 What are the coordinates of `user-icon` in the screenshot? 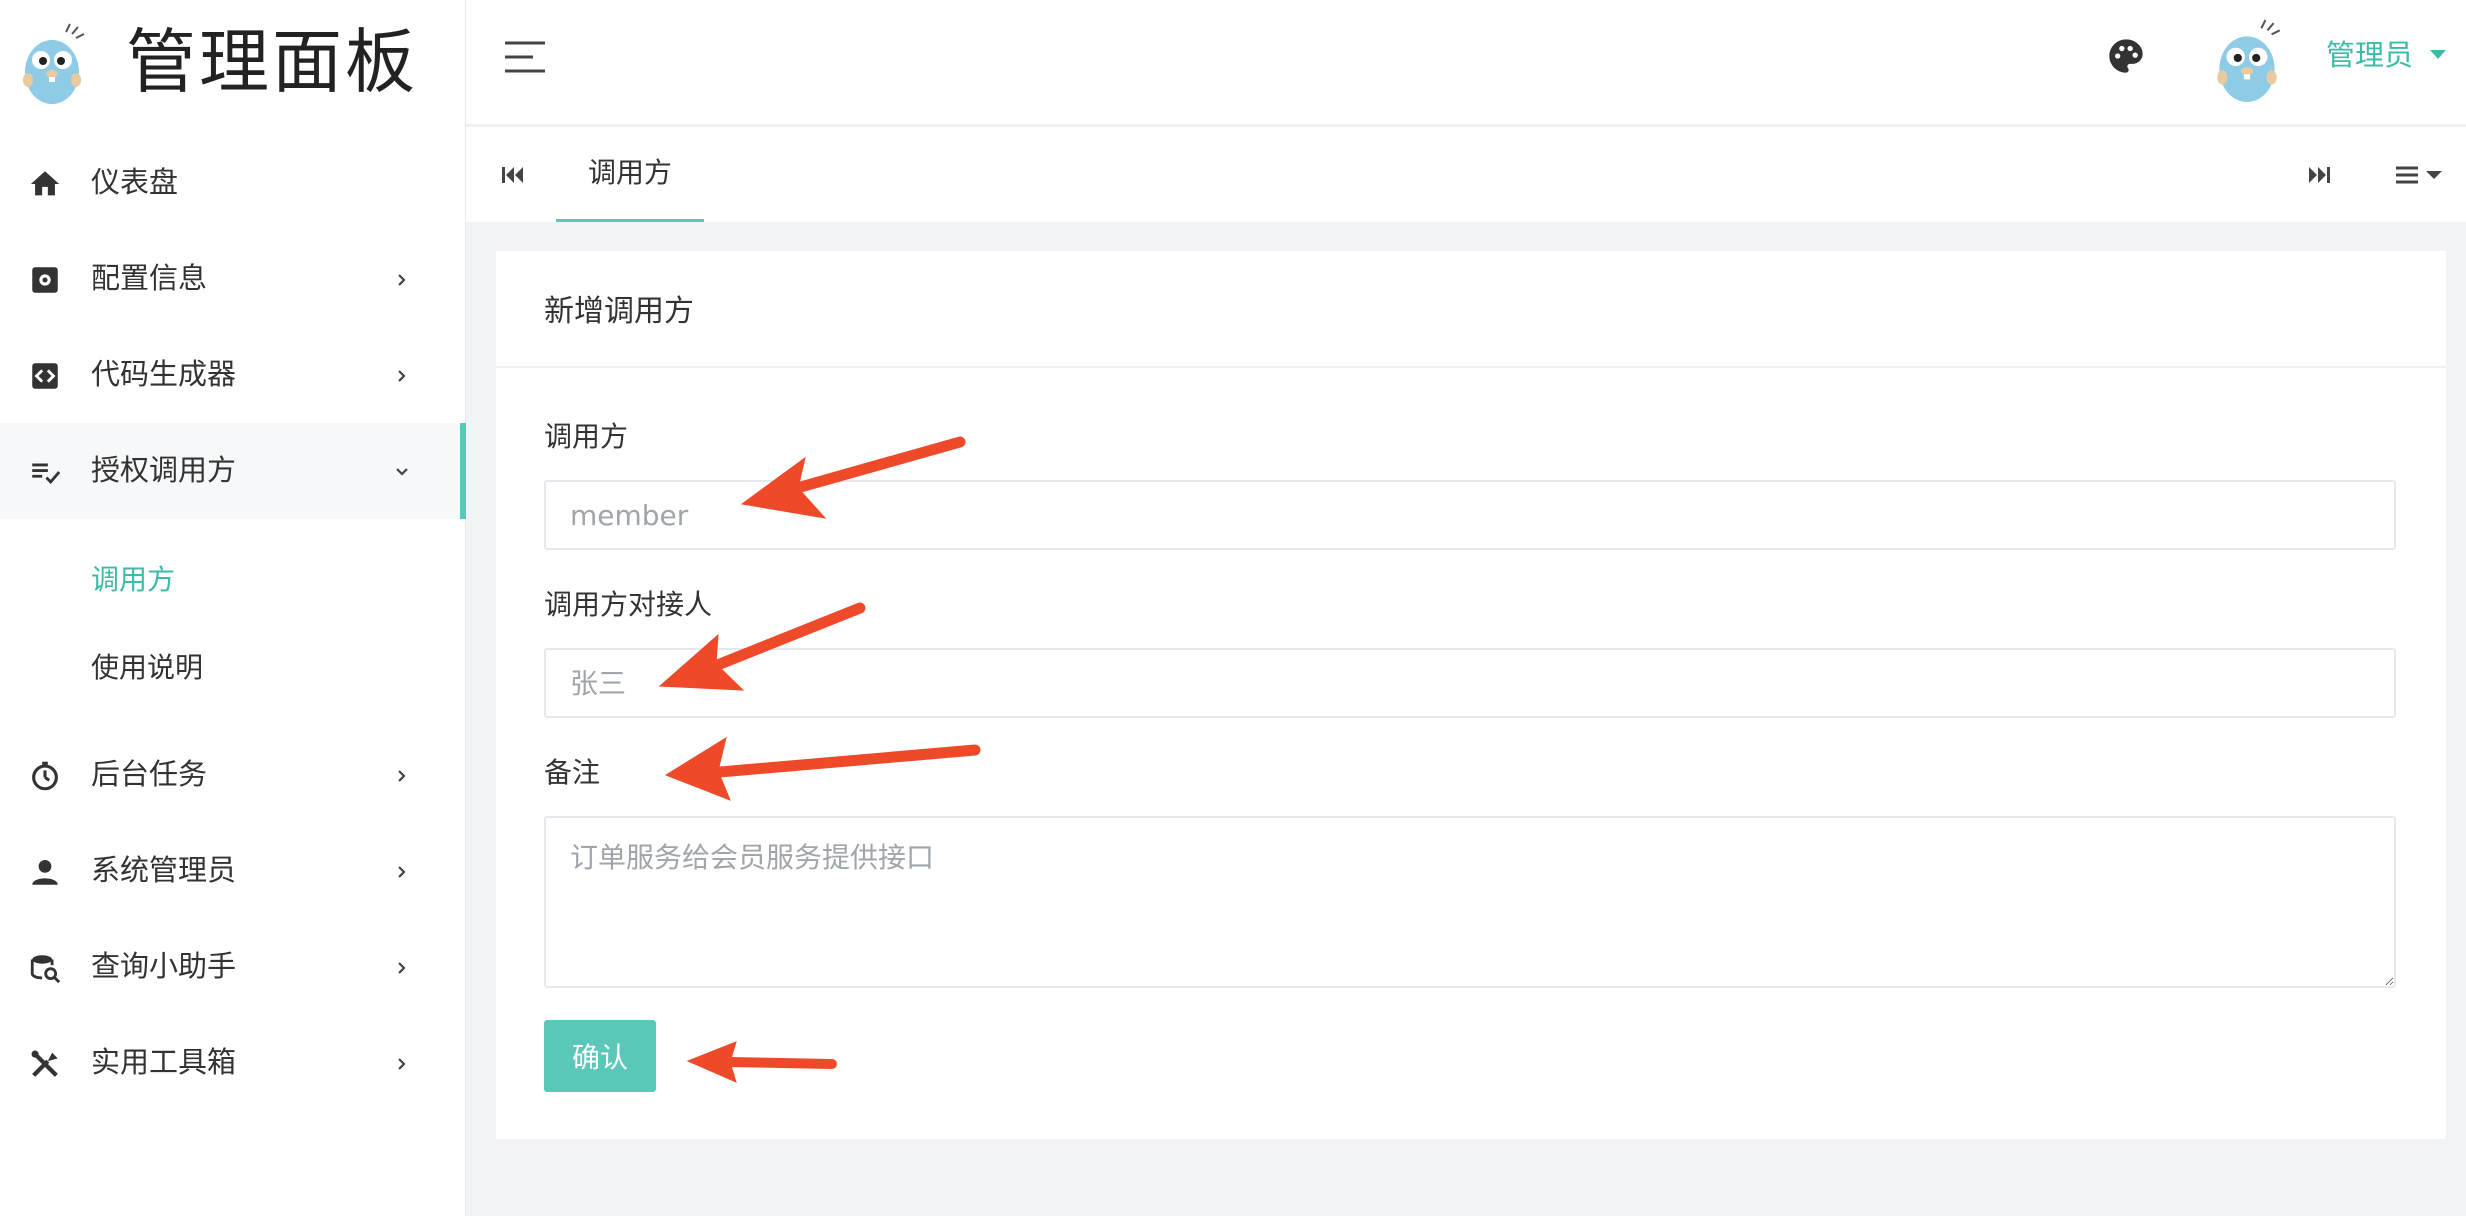 It's located at (45, 872).